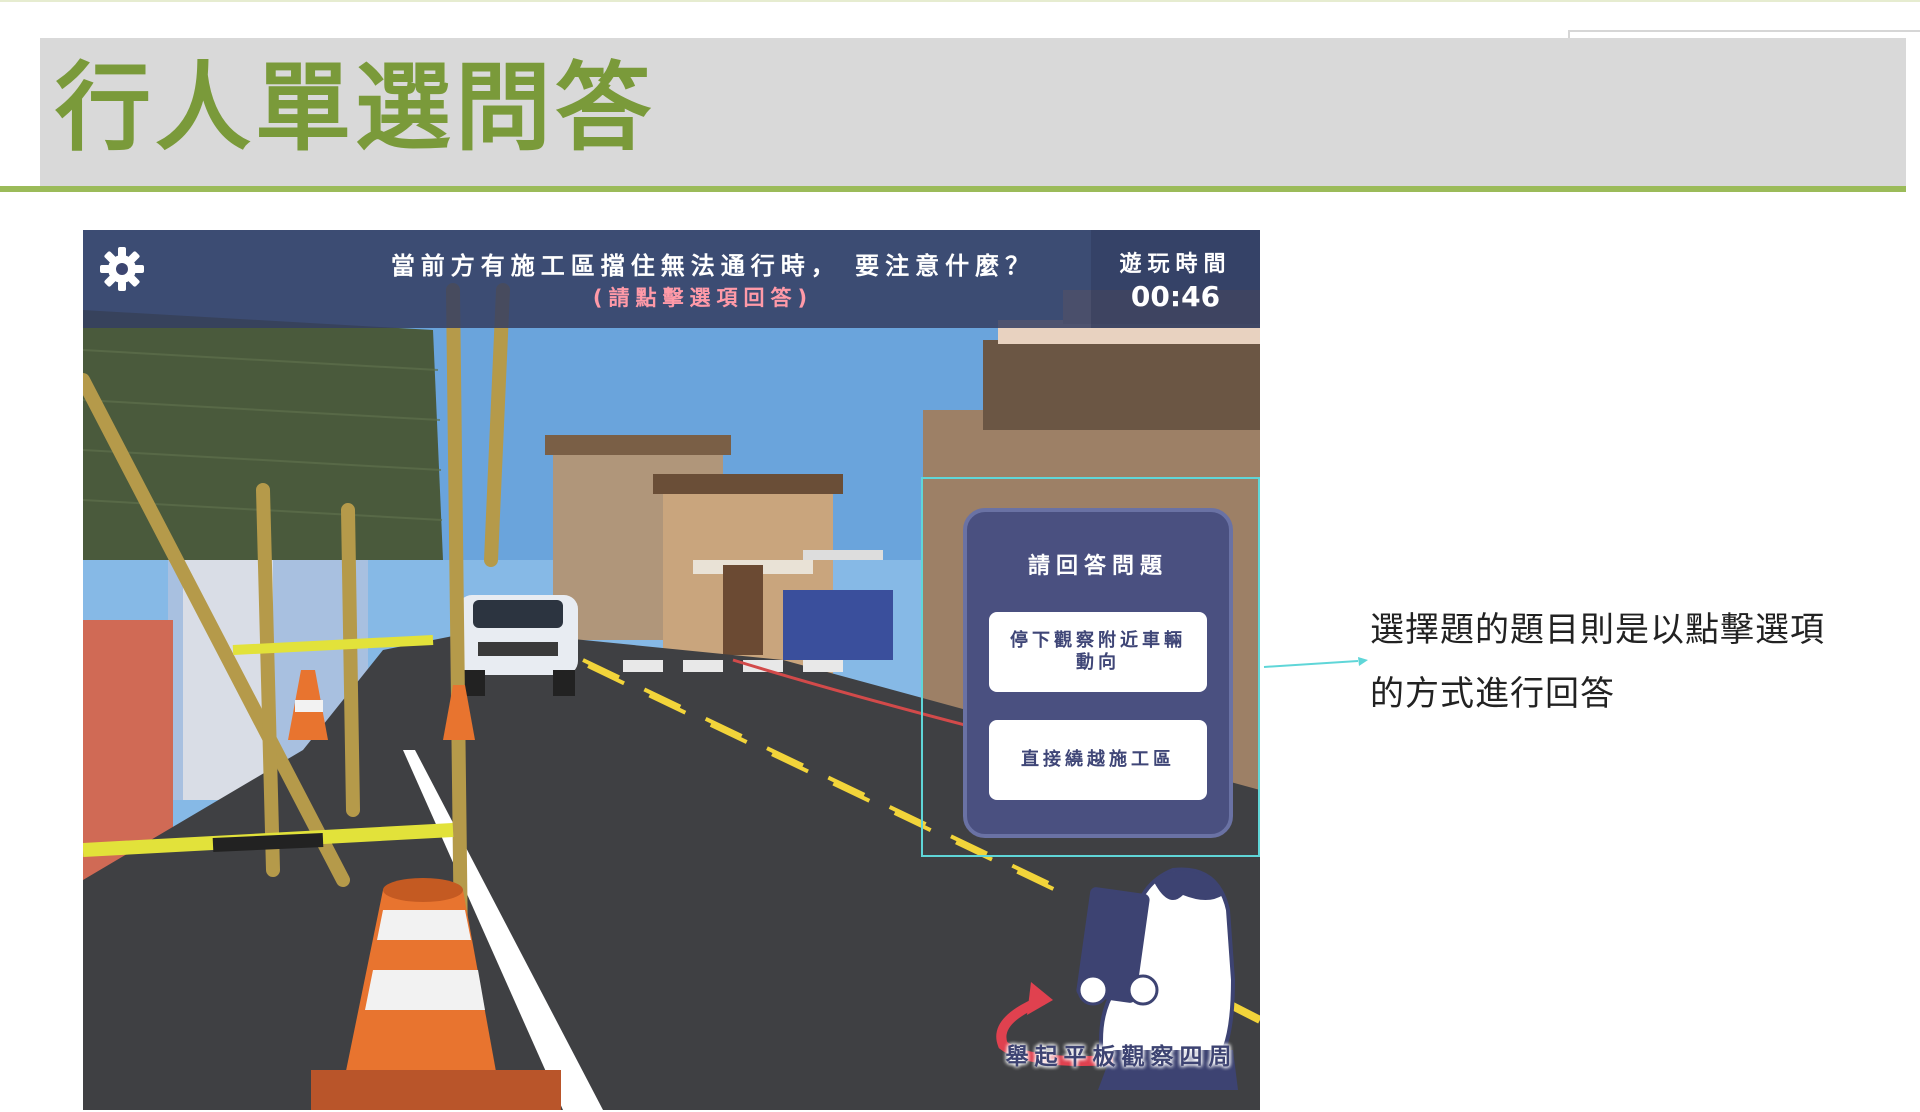  Describe the element at coordinates (1097, 566) in the screenshot. I see `answer-panel-title: 請回答問題` at that location.